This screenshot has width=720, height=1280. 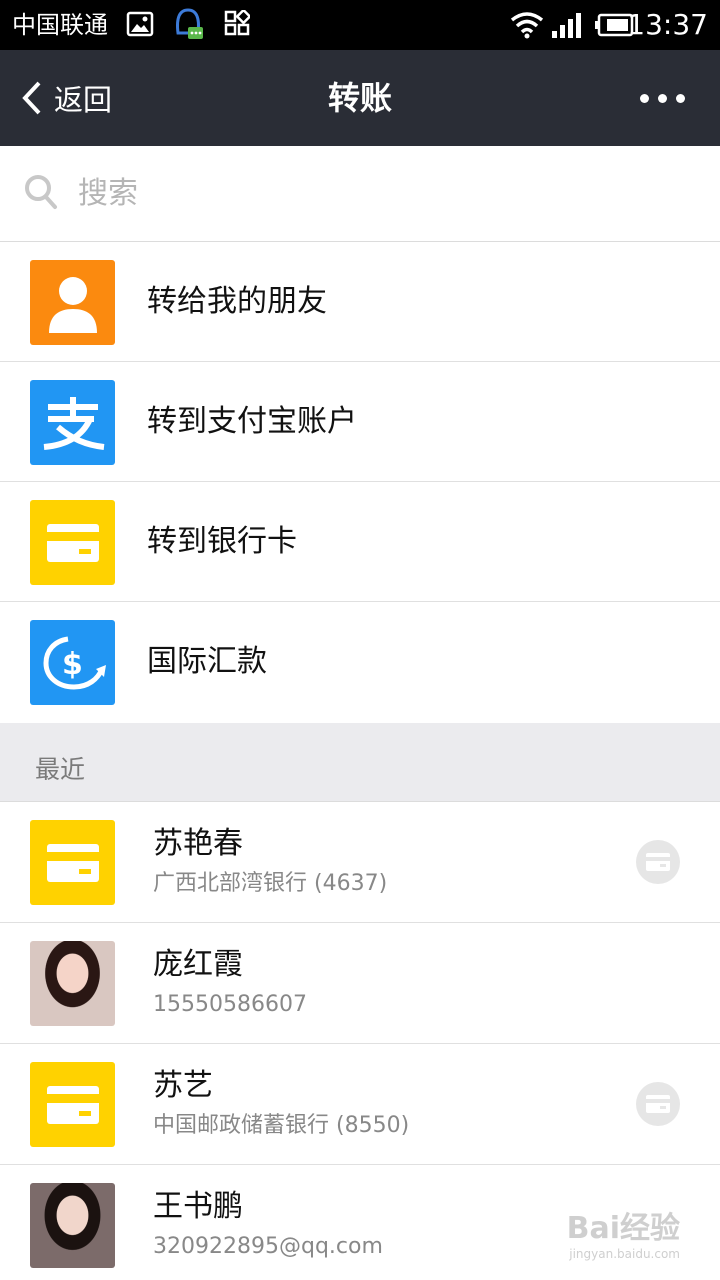 I want to click on search-bar: 搜索, so click(x=360, y=194).